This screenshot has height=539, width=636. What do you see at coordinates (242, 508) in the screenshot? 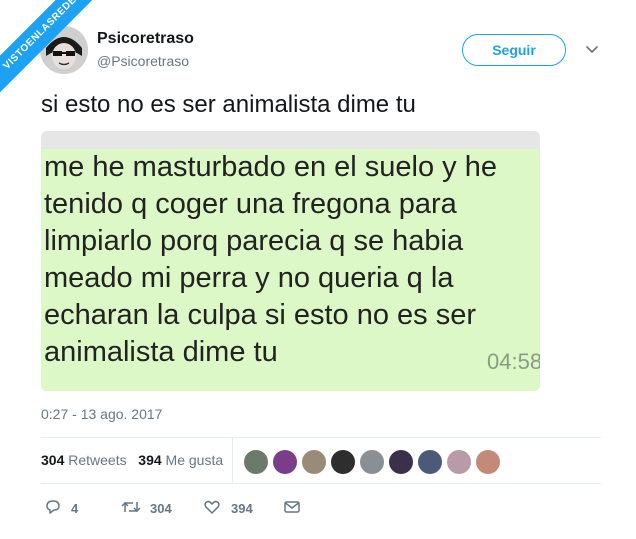
I see `like-count: 394` at bounding box center [242, 508].